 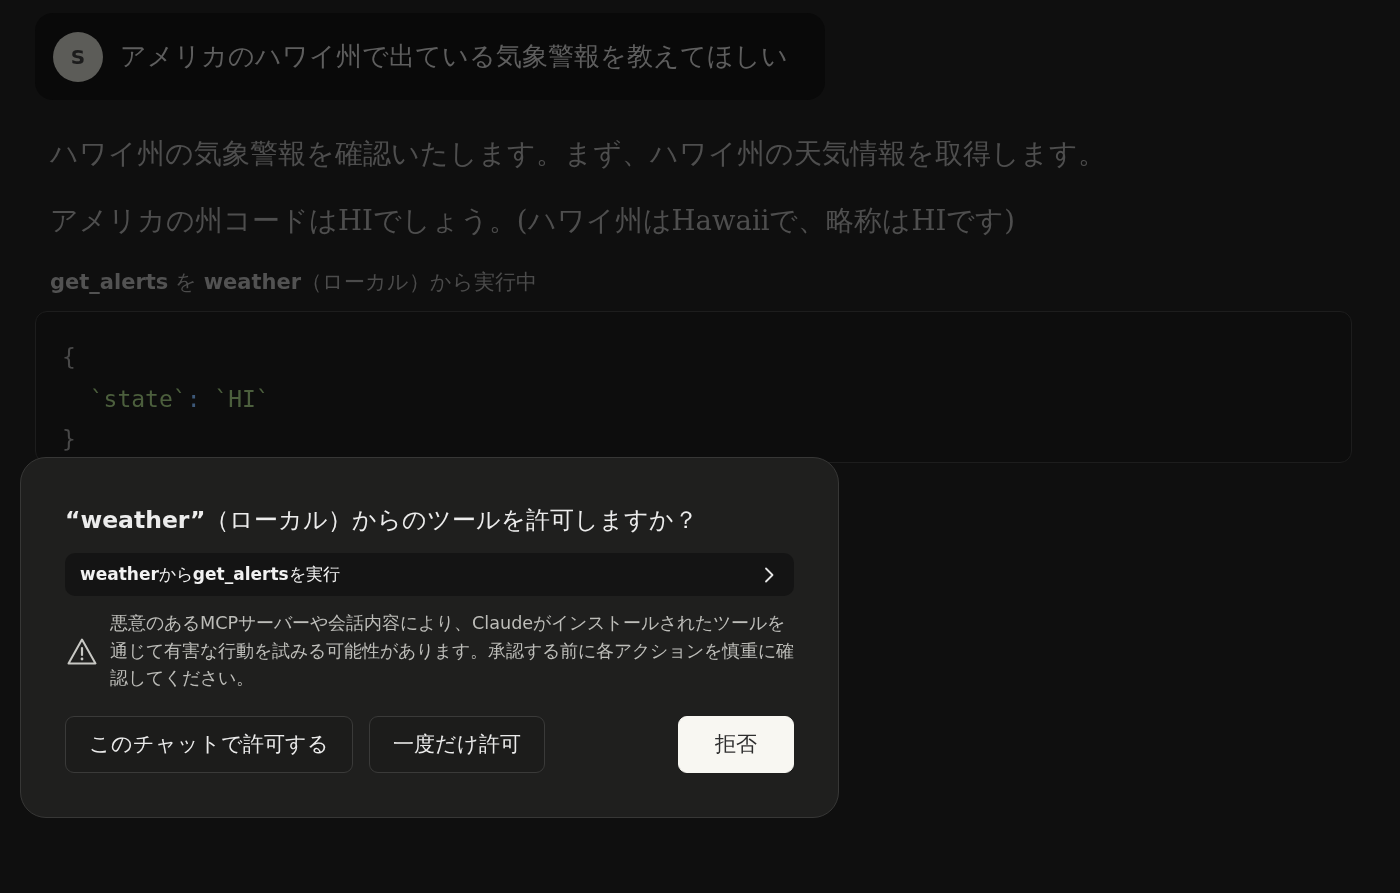 I want to click on assistant-paragraph: ハワイ州の気象警報を確認いたします。まず、ハワイ州の天気情報を取得します。, so click(x=578, y=153).